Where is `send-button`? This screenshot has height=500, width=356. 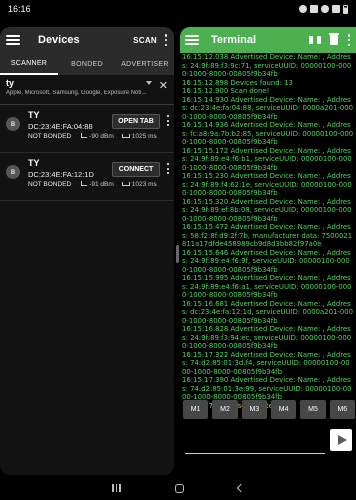
send-button is located at coordinates (341, 440).